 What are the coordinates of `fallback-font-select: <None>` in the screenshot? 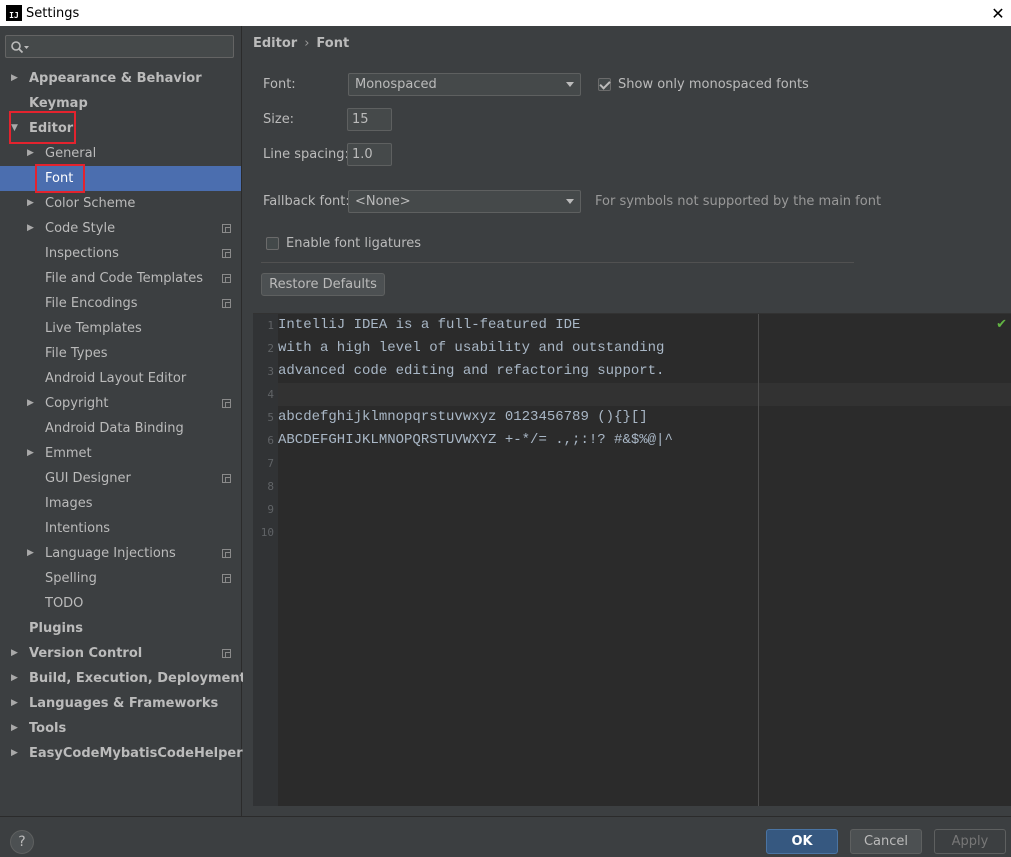 It's located at (464, 201).